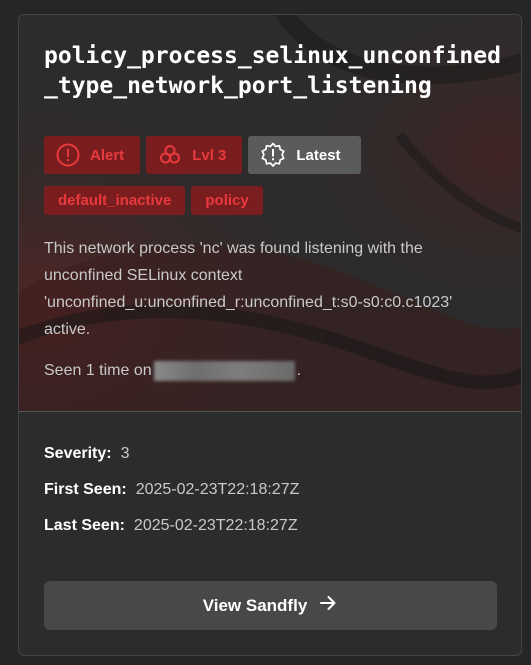  I want to click on last-seen-value: 2025-02-23T22:18:27Z, so click(215, 525).